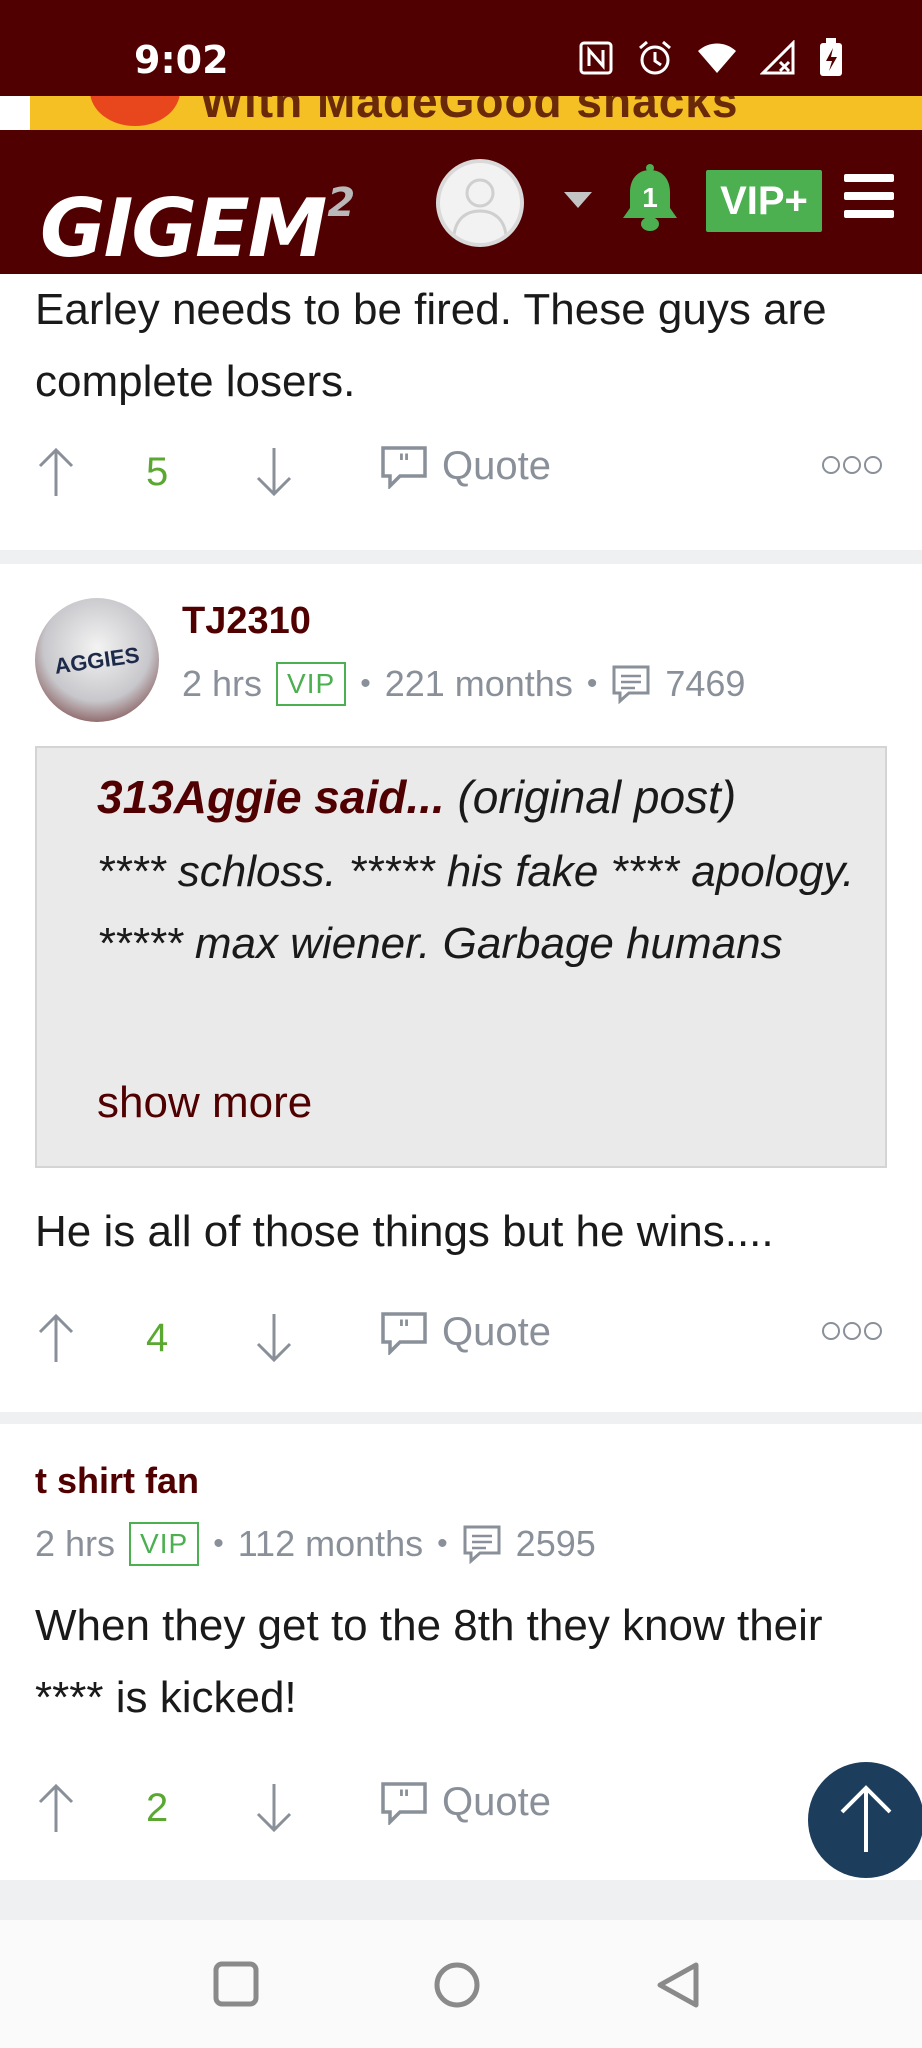 Image resolution: width=922 pixels, height=2048 pixels. Describe the element at coordinates (578, 200) in the screenshot. I see `chevron-down-icon` at that location.